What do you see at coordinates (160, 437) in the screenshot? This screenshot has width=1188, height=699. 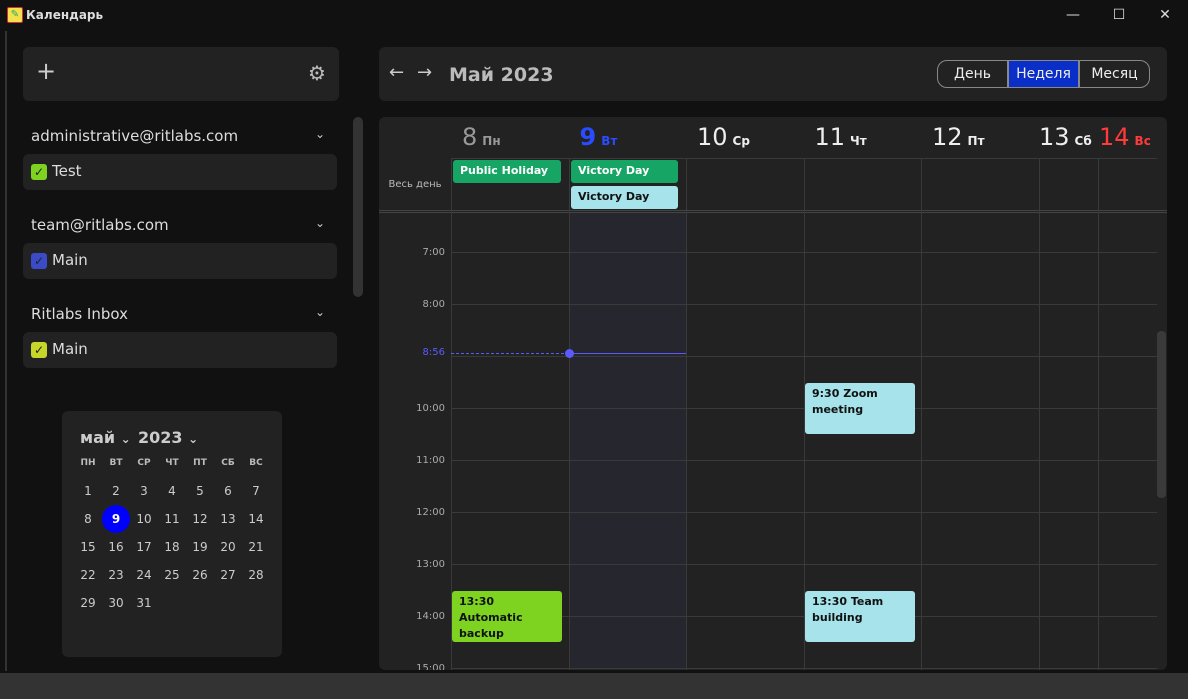 I see `year-label: 2023` at bounding box center [160, 437].